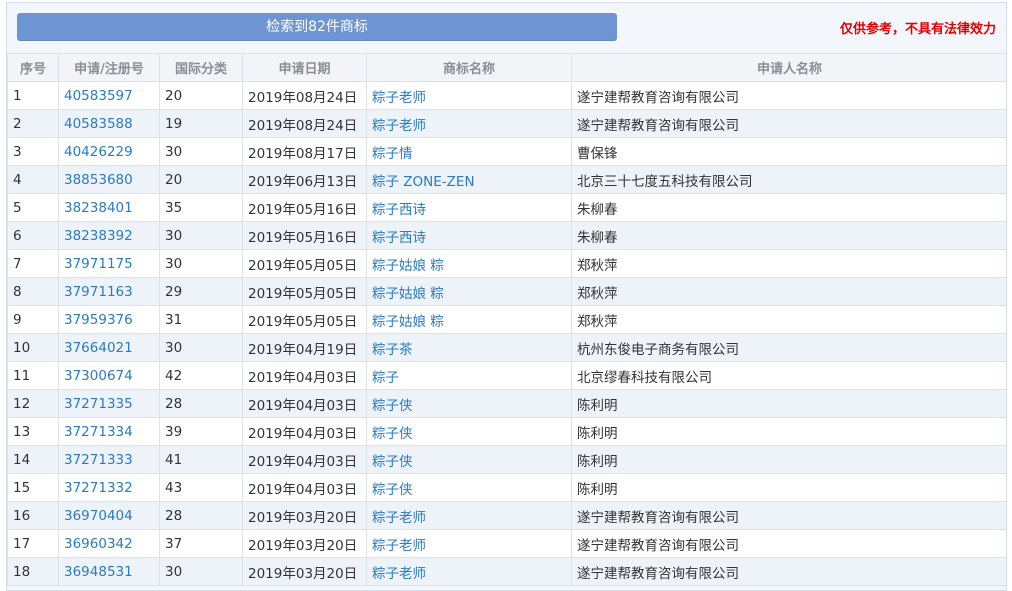 This screenshot has width=1012, height=591. I want to click on header-applicant: 申请人名称, so click(788, 67).